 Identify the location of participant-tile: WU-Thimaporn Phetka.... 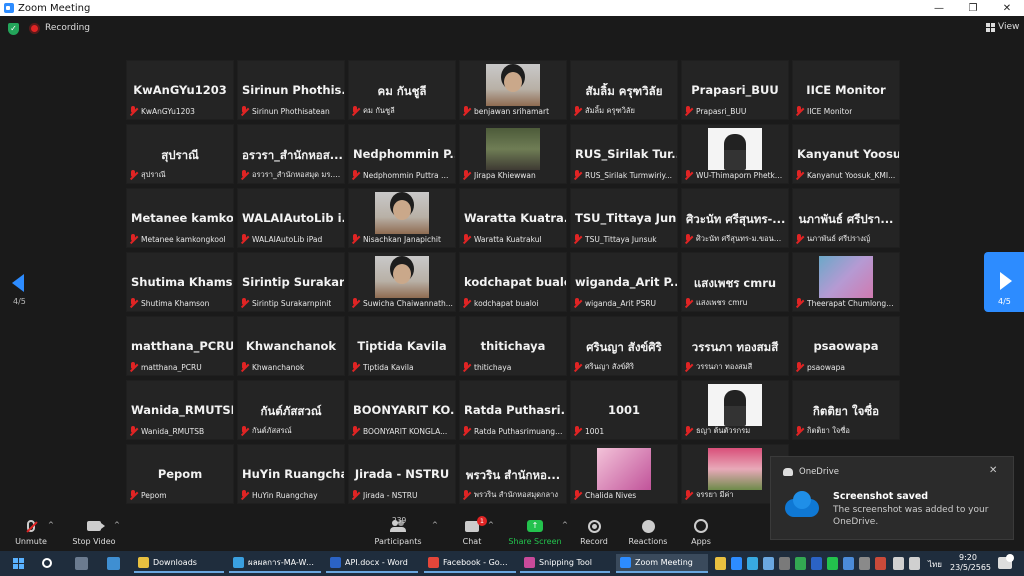
(735, 154).